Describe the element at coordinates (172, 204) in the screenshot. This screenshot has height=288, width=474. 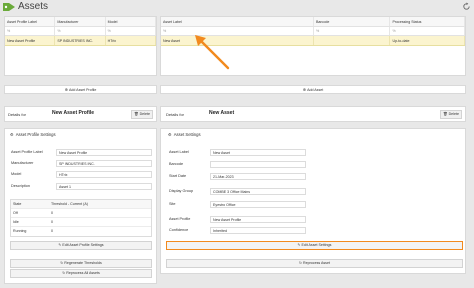
I see `field-label: Site` at that location.